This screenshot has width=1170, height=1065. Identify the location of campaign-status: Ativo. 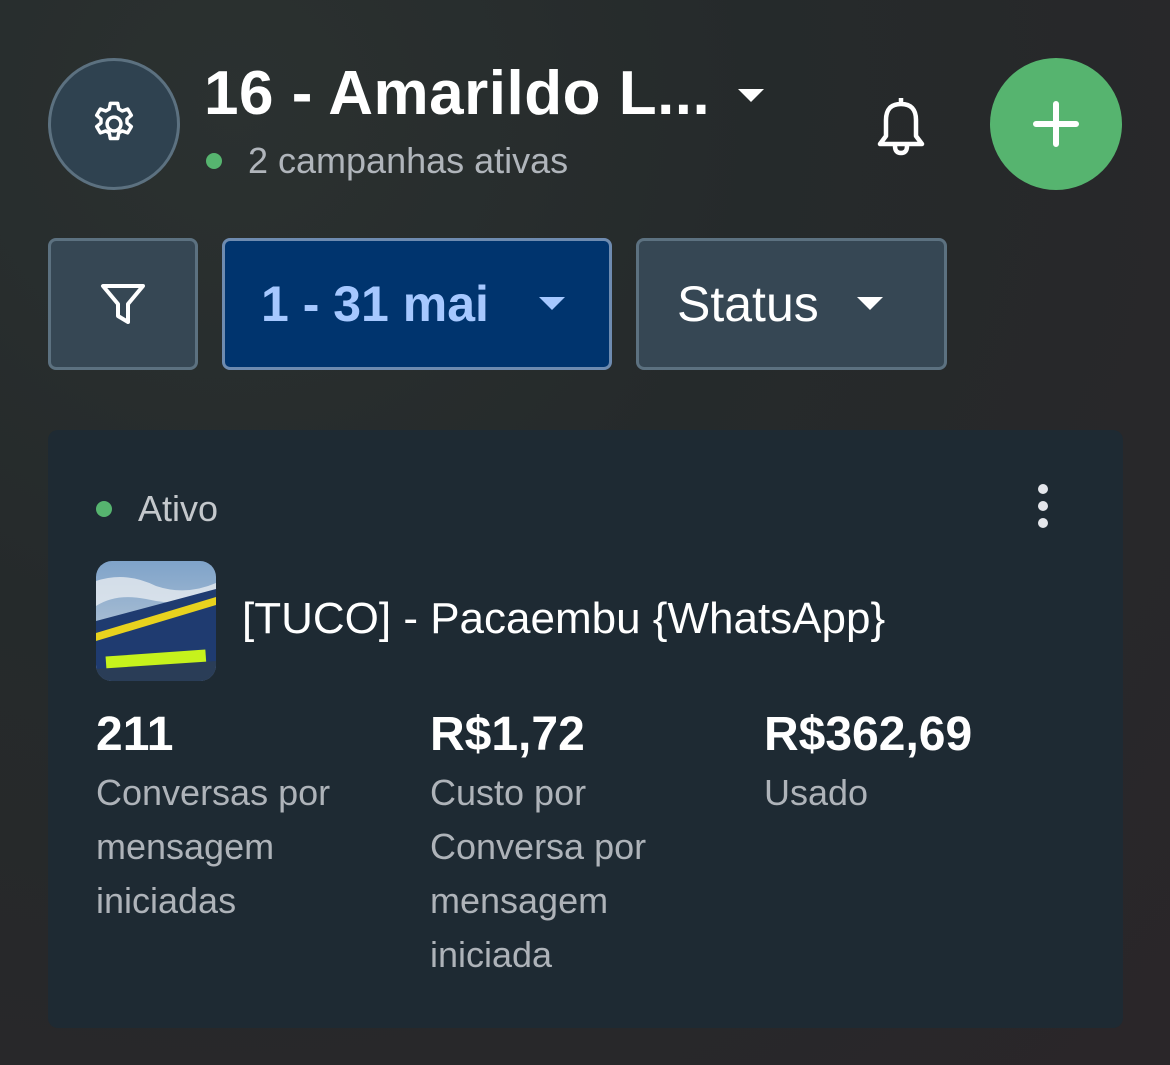
(157, 509).